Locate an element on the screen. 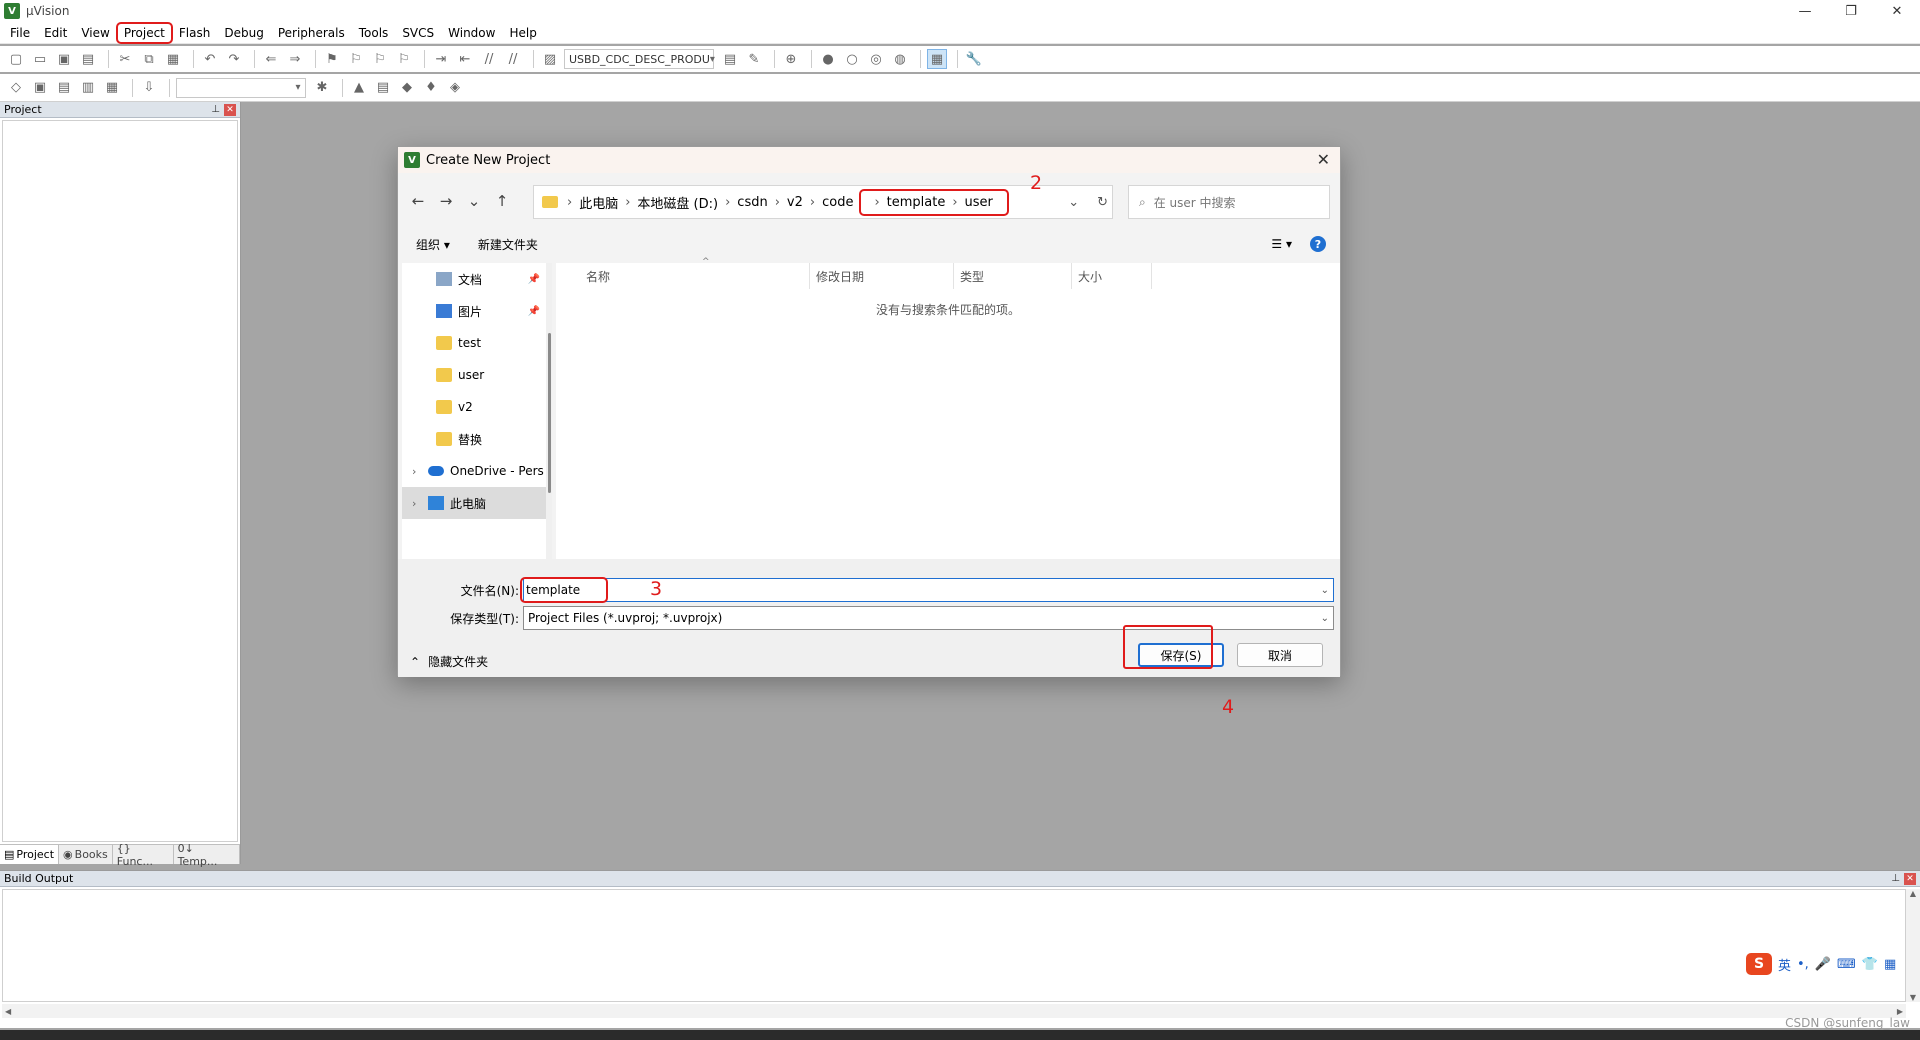 This screenshot has height=1040, width=1920. paste-icon: ▦ is located at coordinates (173, 59).